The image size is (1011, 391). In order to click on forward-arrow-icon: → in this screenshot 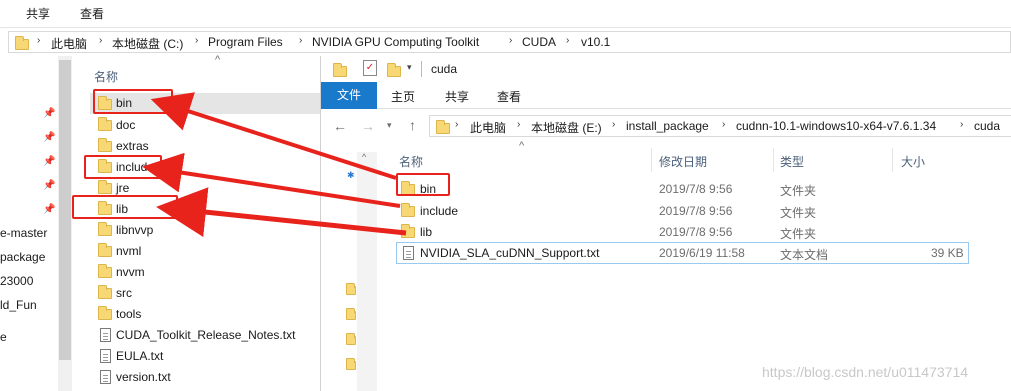, I will do `click(368, 126)`.